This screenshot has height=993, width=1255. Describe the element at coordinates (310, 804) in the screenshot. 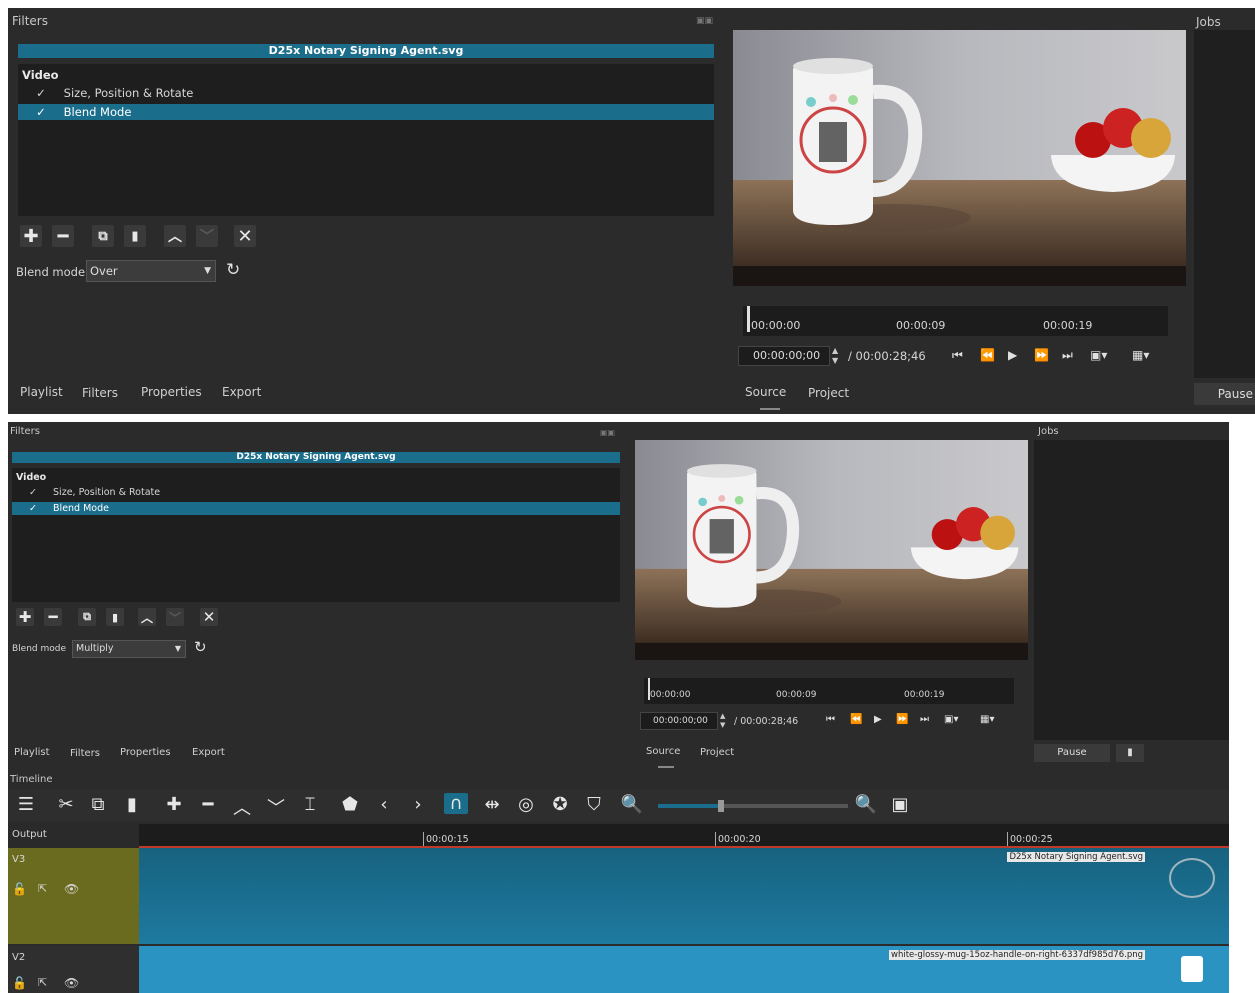

I see `split-icon: ⌶` at that location.